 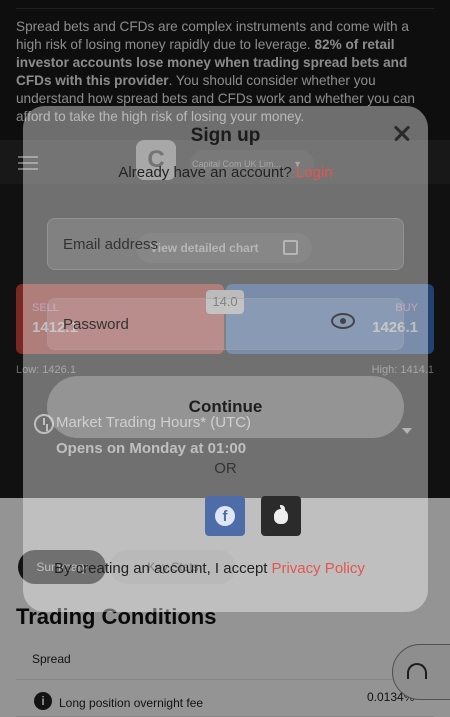 I want to click on continue-button: Continue, so click(x=225, y=407).